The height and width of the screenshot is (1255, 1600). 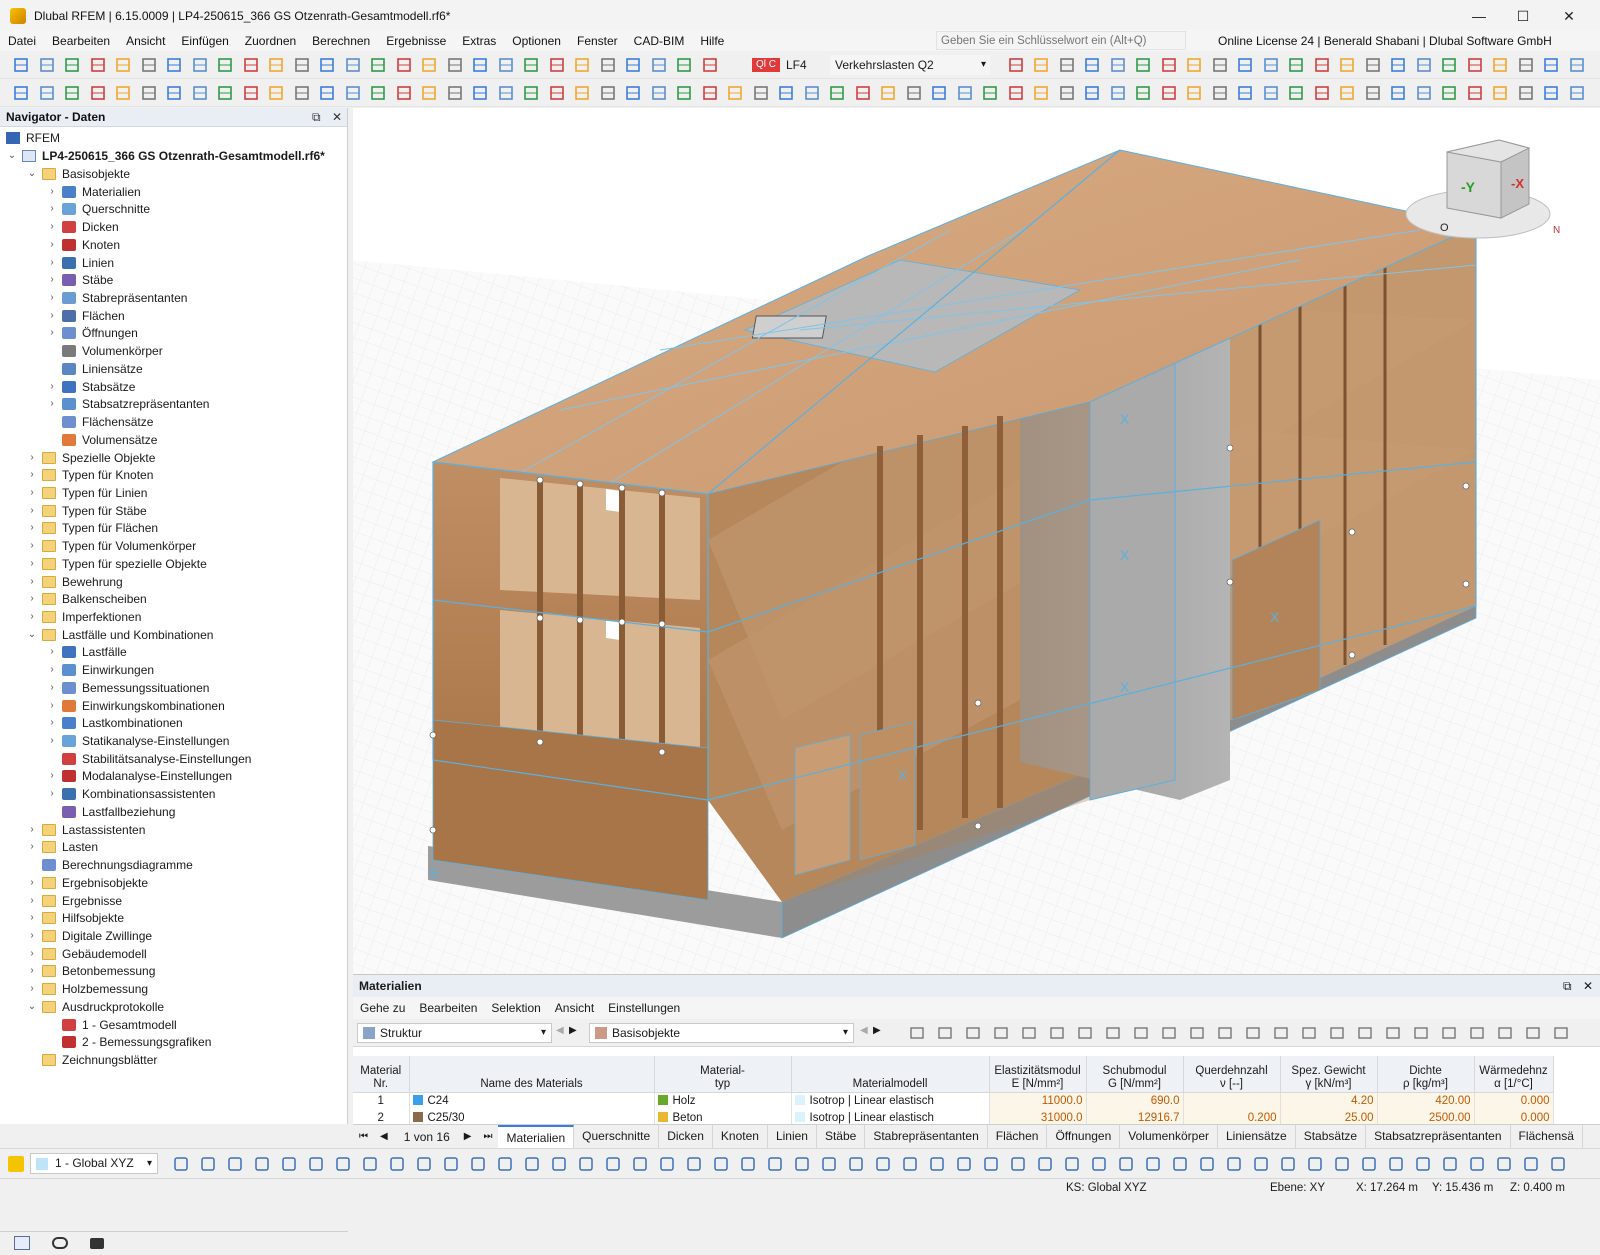 I want to click on cell-model: Isotrop | Linear elastisch, so click(x=890, y=1100).